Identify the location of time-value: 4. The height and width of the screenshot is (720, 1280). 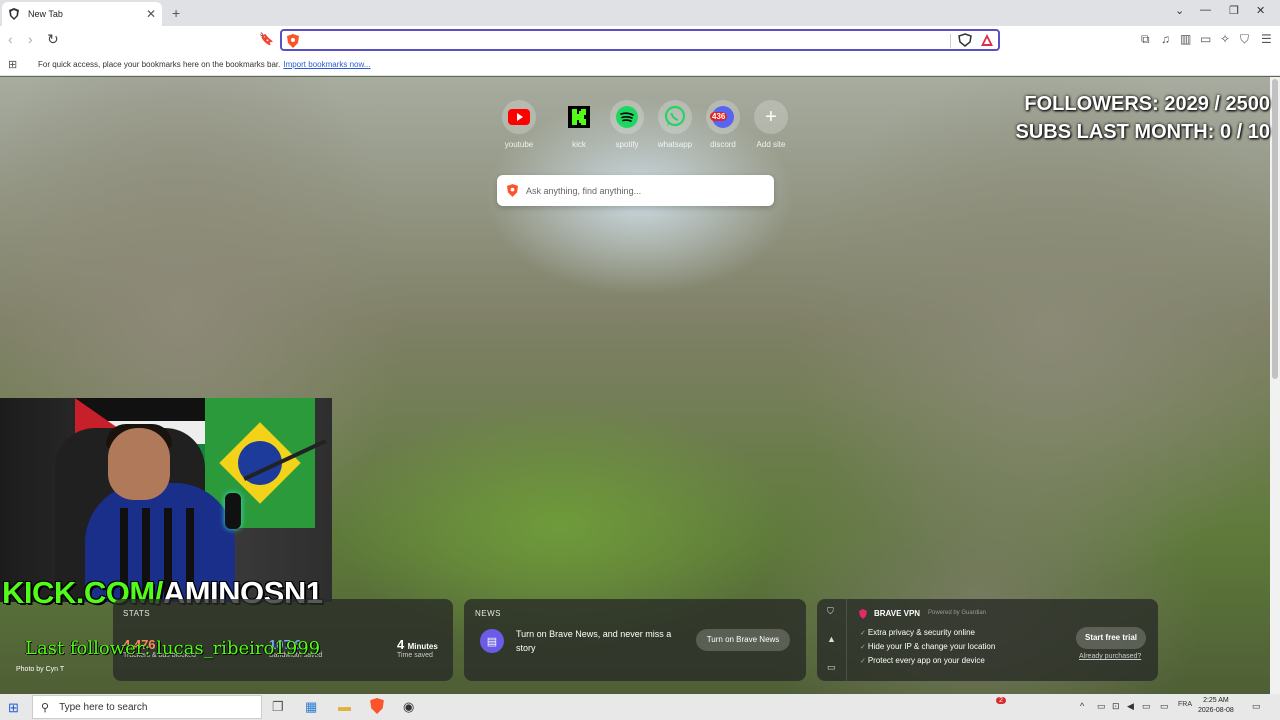
(401, 644).